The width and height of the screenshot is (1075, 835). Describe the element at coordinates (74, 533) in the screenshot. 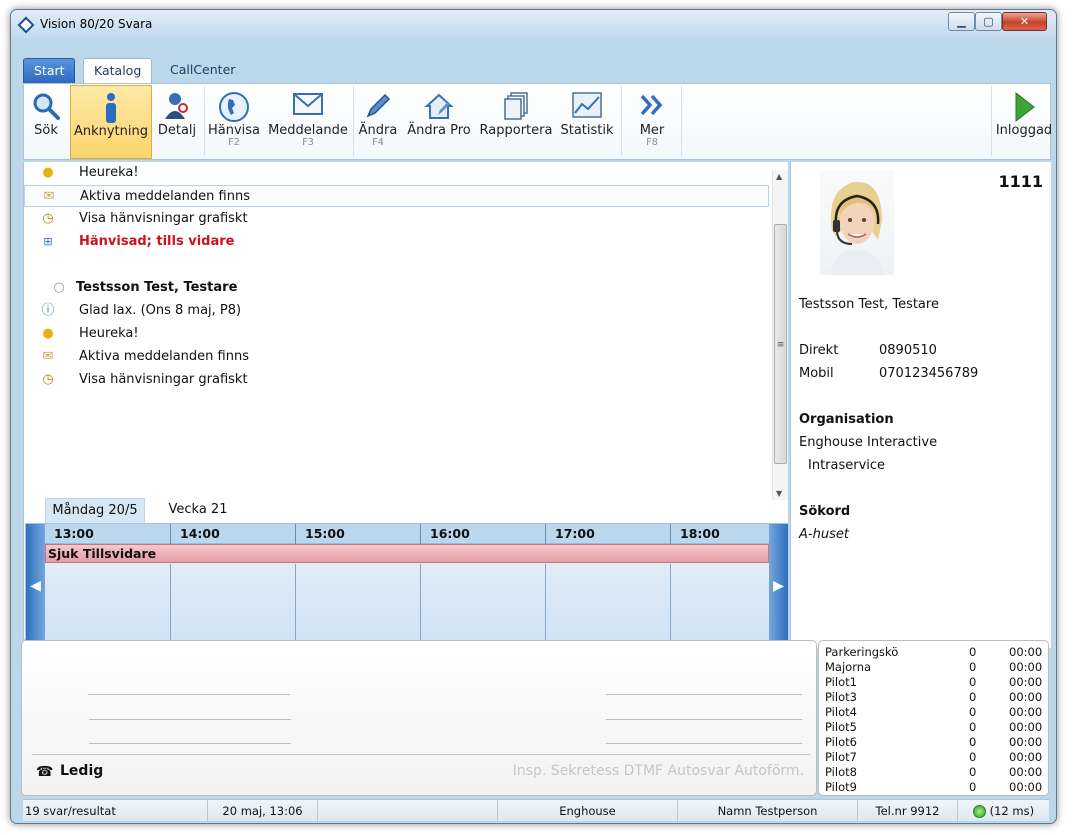

I see `hour-label: 13:00` at that location.